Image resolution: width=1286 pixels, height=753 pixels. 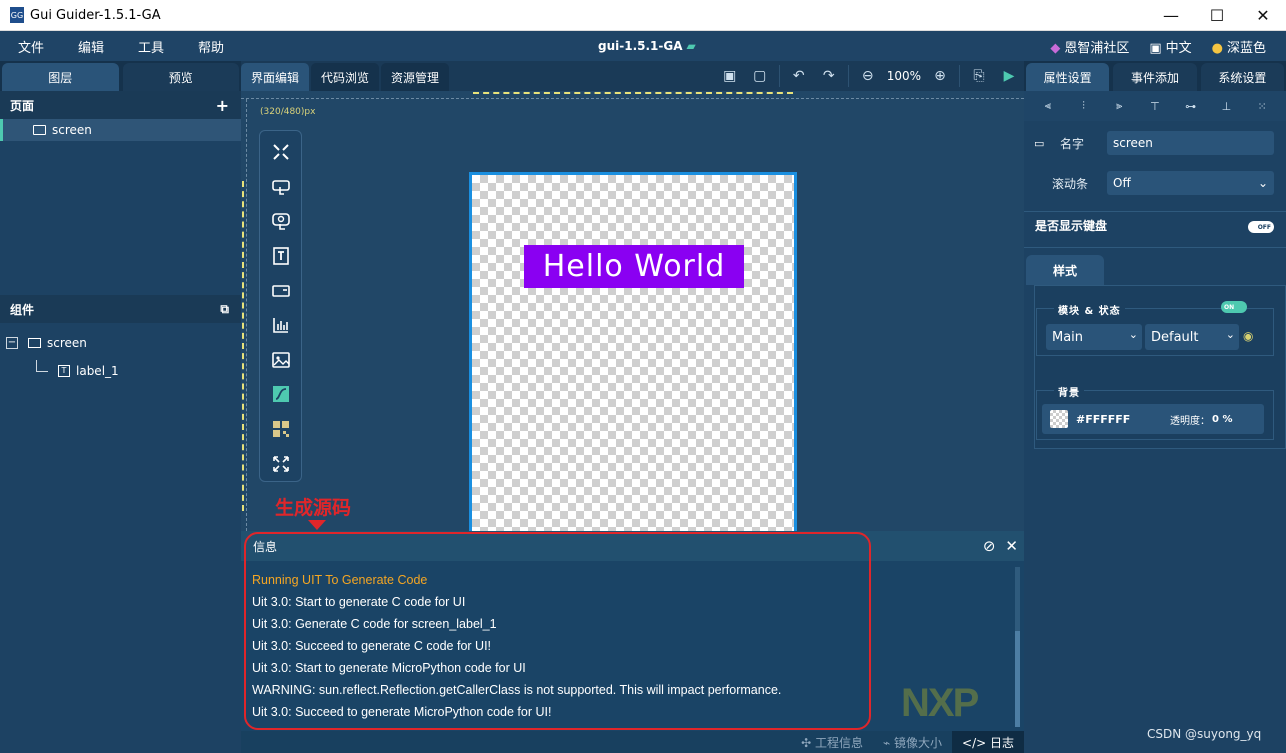 I want to click on run-icon: ▶, so click(x=1009, y=76).